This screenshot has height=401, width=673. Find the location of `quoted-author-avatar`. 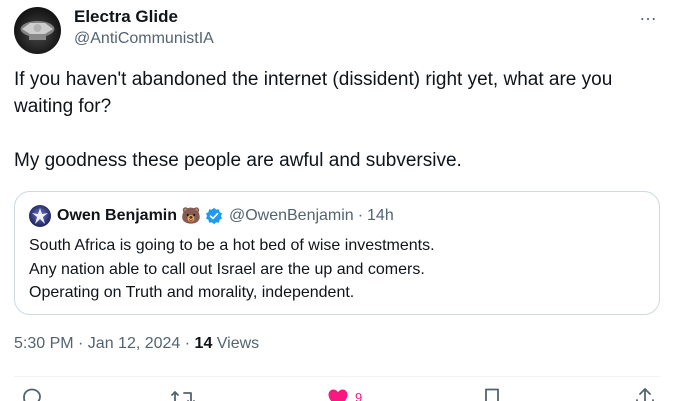

quoted-author-avatar is located at coordinates (40, 216).